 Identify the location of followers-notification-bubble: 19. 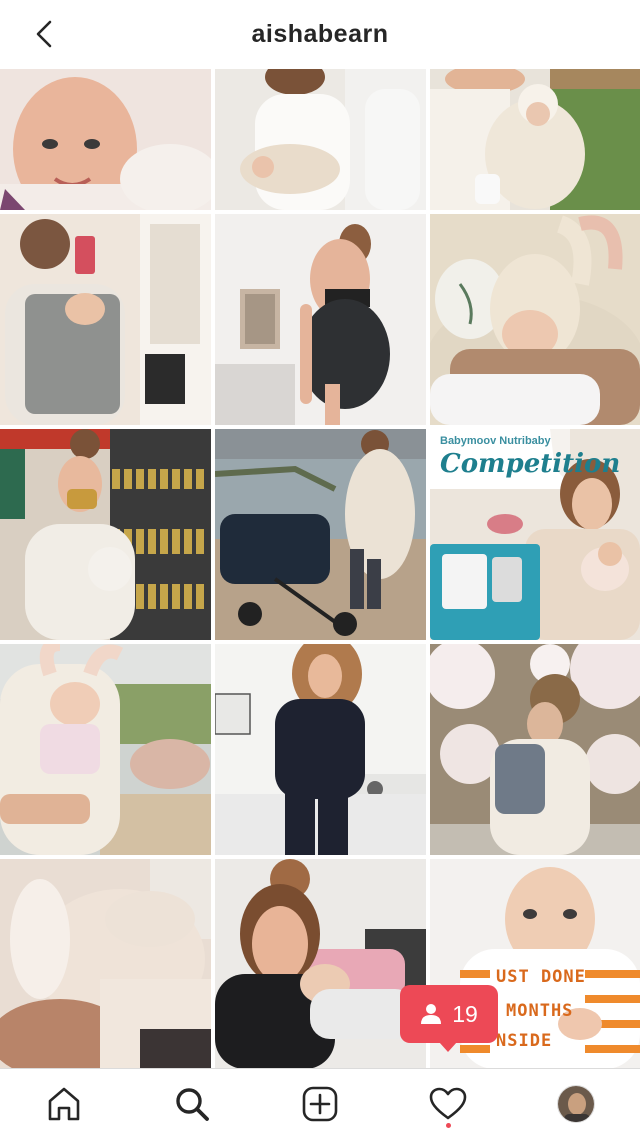
(449, 1018).